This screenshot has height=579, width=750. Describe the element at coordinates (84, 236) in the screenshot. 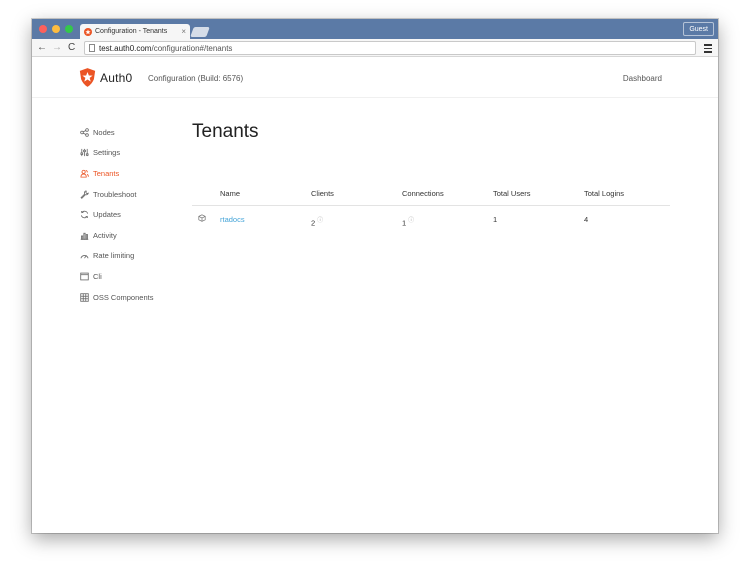

I see `bar-chart-icon` at that location.